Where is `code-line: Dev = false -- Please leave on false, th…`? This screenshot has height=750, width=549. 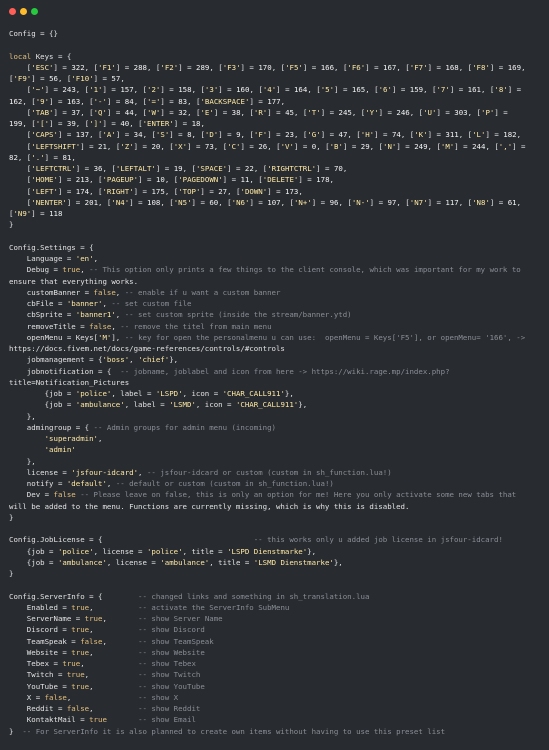
code-line: Dev = false -- Please leave on false, th… is located at coordinates (263, 495).